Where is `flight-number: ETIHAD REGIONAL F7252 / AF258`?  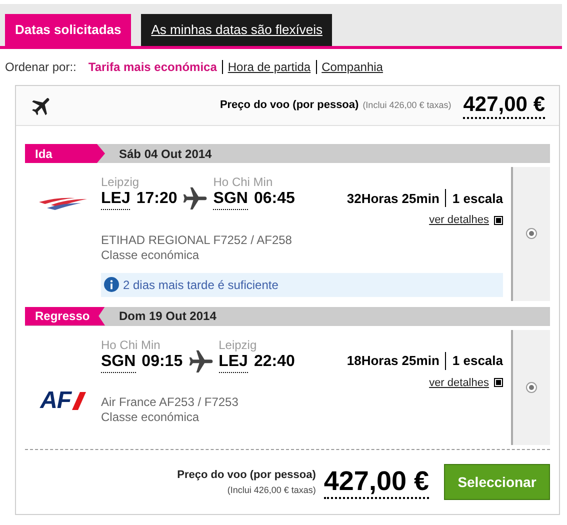
flight-number: ETIHAD REGIONAL F7252 / AF258 is located at coordinates (197, 240).